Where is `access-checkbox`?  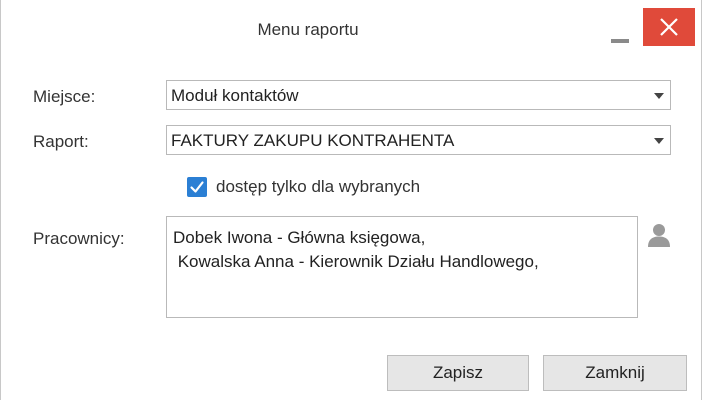
access-checkbox is located at coordinates (197, 187).